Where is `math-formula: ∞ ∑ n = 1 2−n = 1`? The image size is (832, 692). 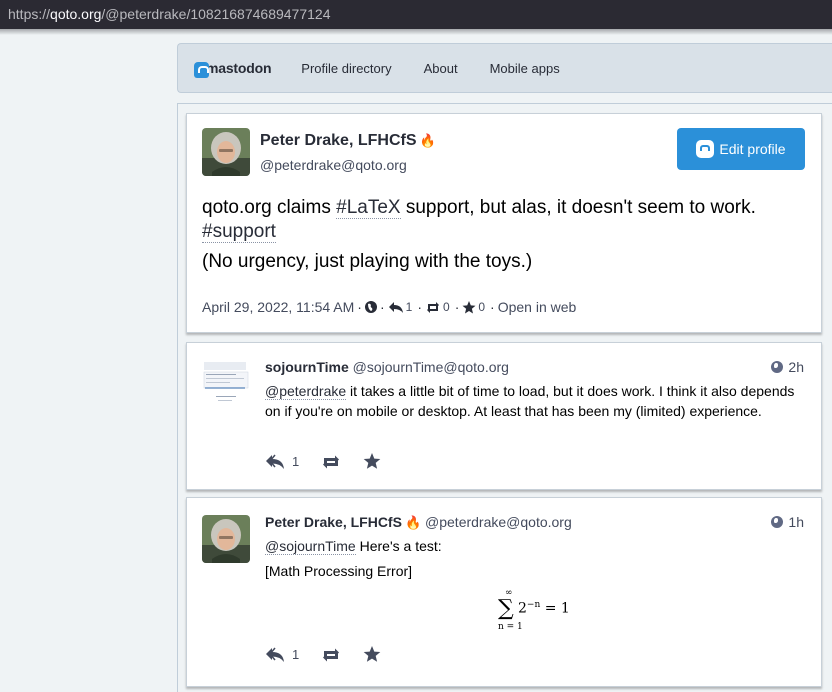 math-formula: ∞ ∑ n = 1 2−n = 1 is located at coordinates (538, 613).